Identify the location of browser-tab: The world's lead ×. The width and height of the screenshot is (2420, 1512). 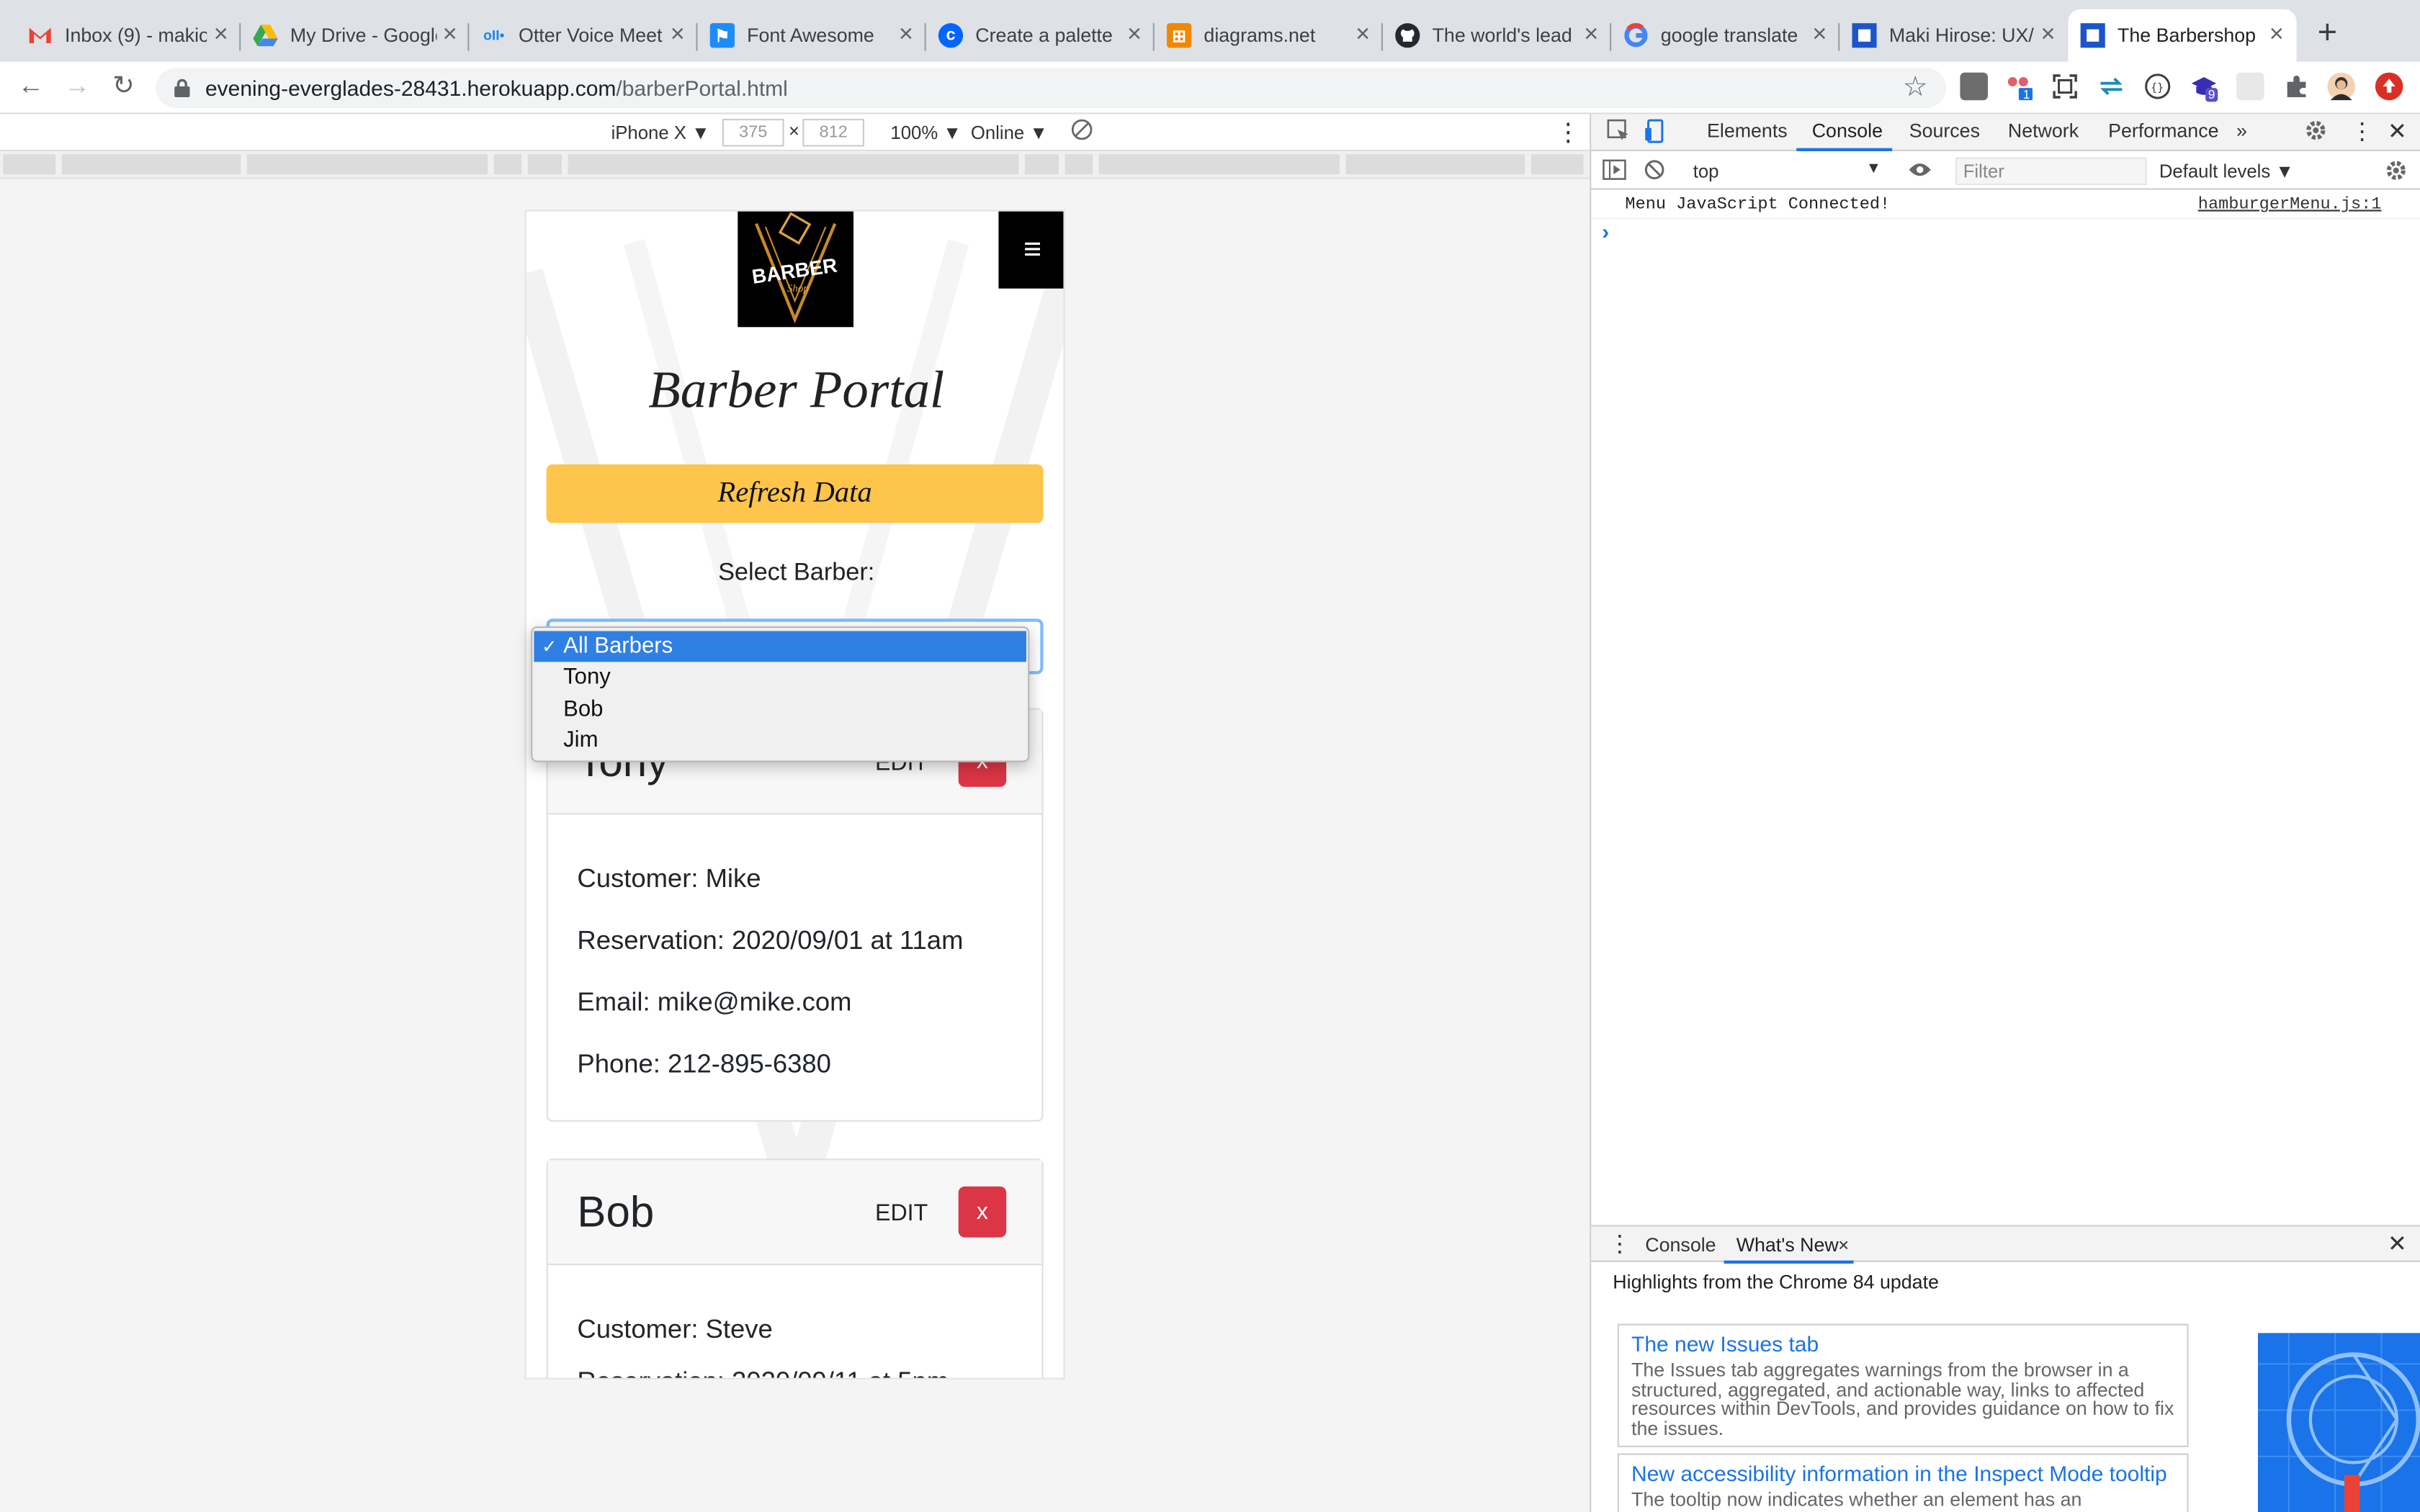
(1497, 35).